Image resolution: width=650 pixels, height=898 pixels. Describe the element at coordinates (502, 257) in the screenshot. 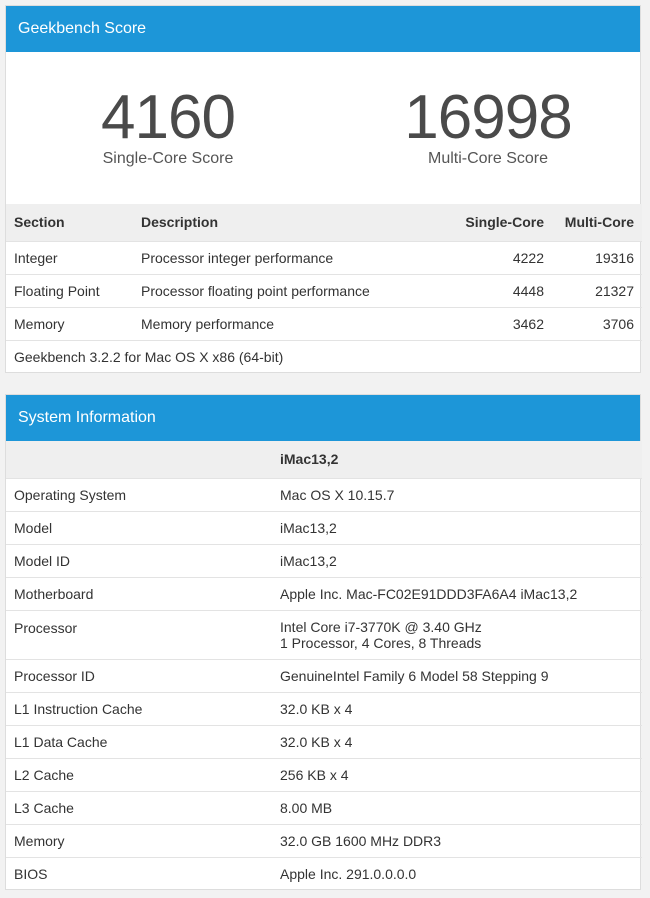

I see `row-single-core: 4222` at that location.